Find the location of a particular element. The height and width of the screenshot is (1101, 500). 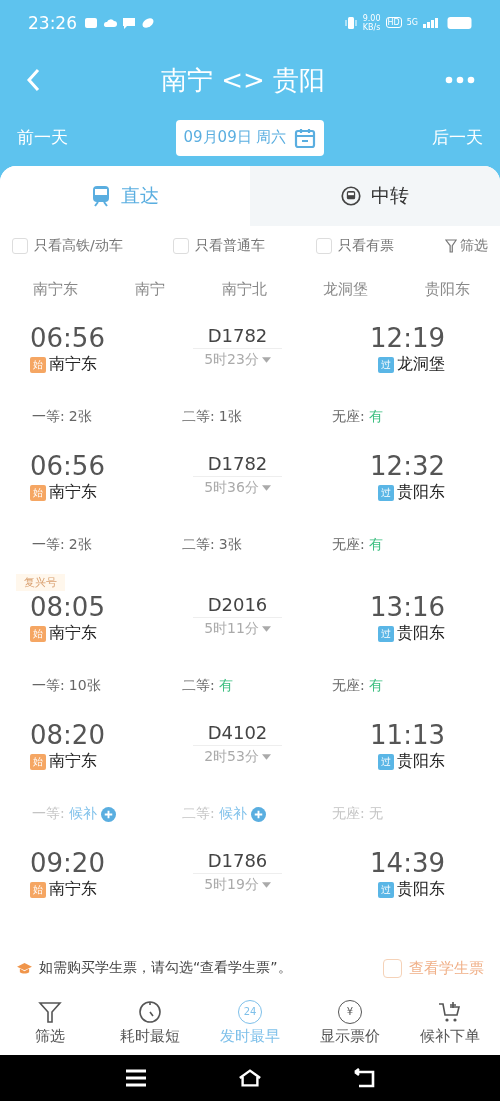

bottom-nav-item: 候补下单 is located at coordinates (450, 1022).